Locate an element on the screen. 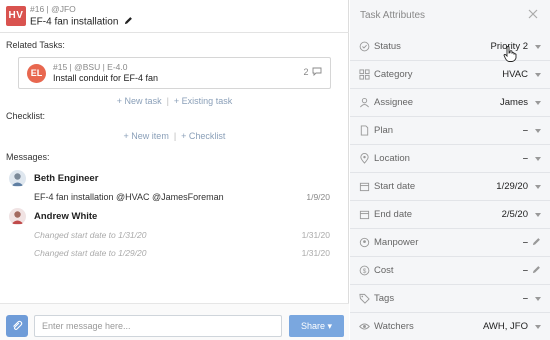 The image size is (550, 340). attr-row-status: Status Priority 2 is located at coordinates (450, 47).